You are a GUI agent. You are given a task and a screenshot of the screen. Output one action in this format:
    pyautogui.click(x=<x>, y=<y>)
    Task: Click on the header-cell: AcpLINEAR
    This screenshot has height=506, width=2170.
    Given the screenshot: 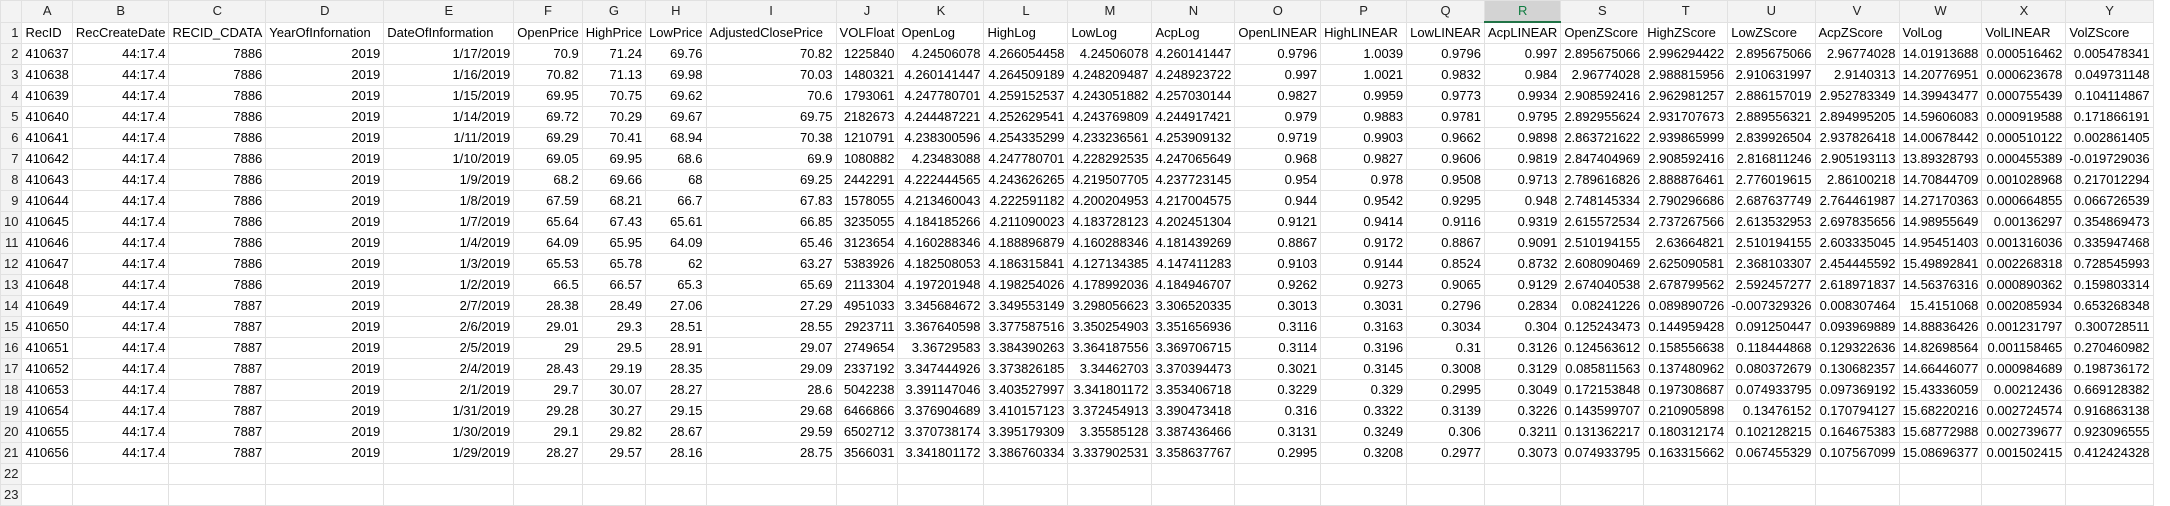 What is the action you would take?
    pyautogui.click(x=1522, y=32)
    